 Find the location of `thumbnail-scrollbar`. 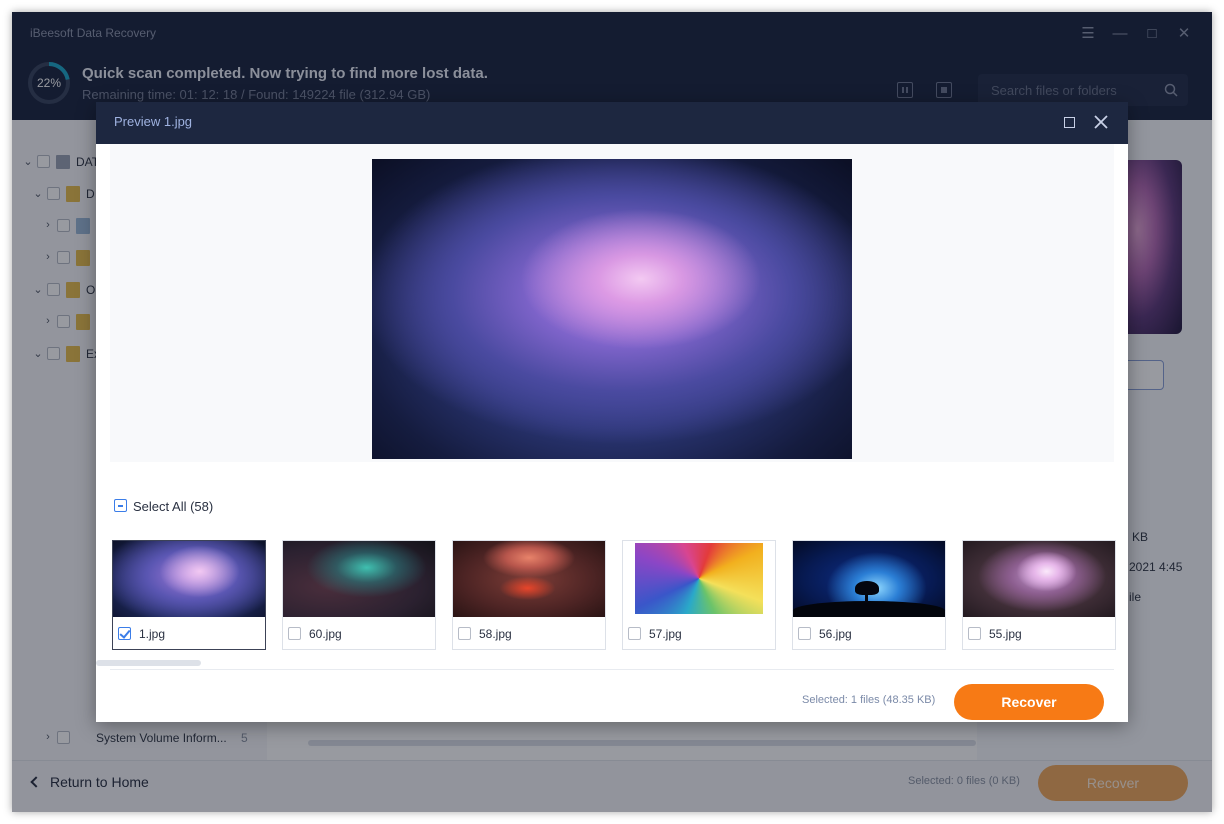

thumbnail-scrollbar is located at coordinates (148, 663).